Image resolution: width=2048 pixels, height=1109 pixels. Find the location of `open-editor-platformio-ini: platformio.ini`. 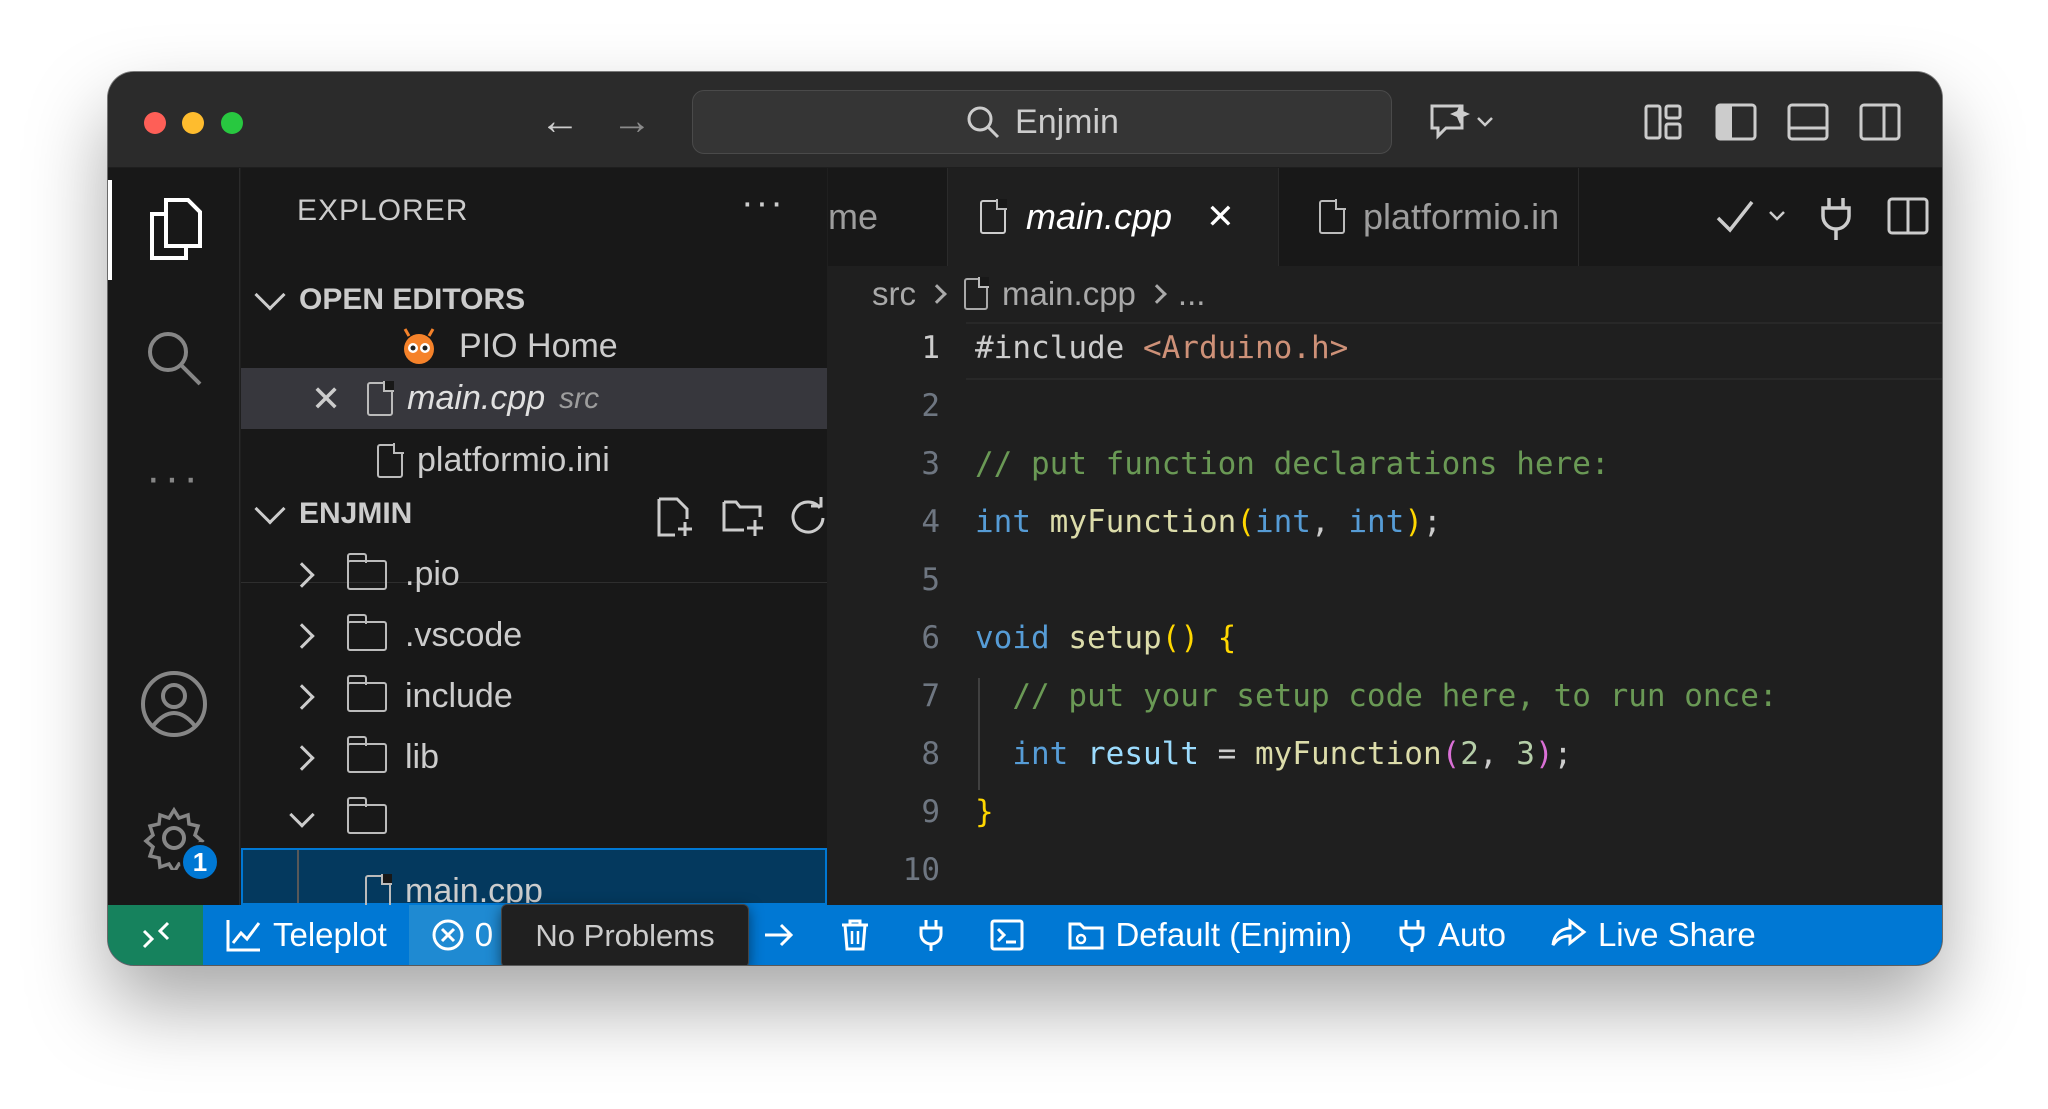

open-editor-platformio-ini: platformio.ini is located at coordinates (534, 460).